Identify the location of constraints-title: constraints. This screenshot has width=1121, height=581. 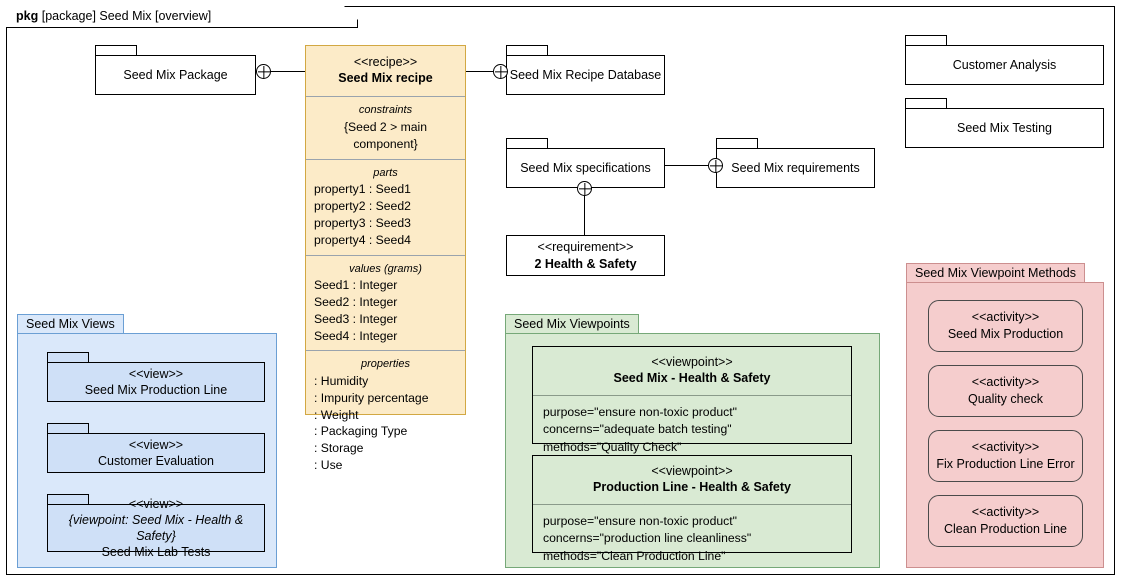
(385, 110).